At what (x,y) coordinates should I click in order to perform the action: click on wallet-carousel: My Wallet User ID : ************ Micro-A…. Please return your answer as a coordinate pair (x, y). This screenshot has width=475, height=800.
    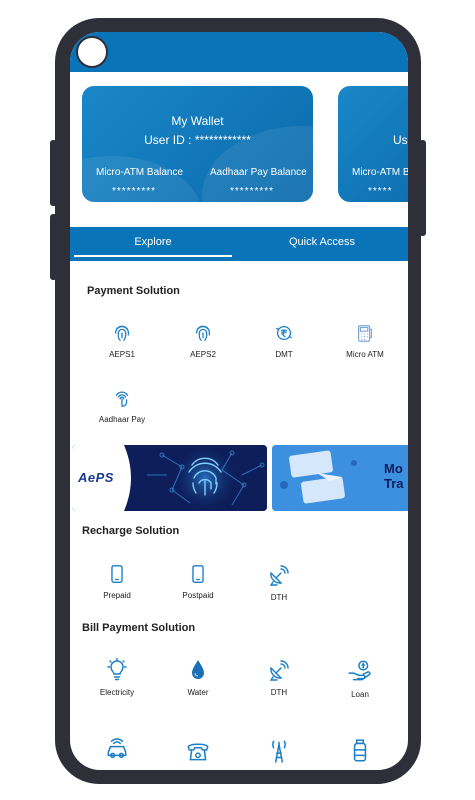
    Looking at the image, I should click on (239, 149).